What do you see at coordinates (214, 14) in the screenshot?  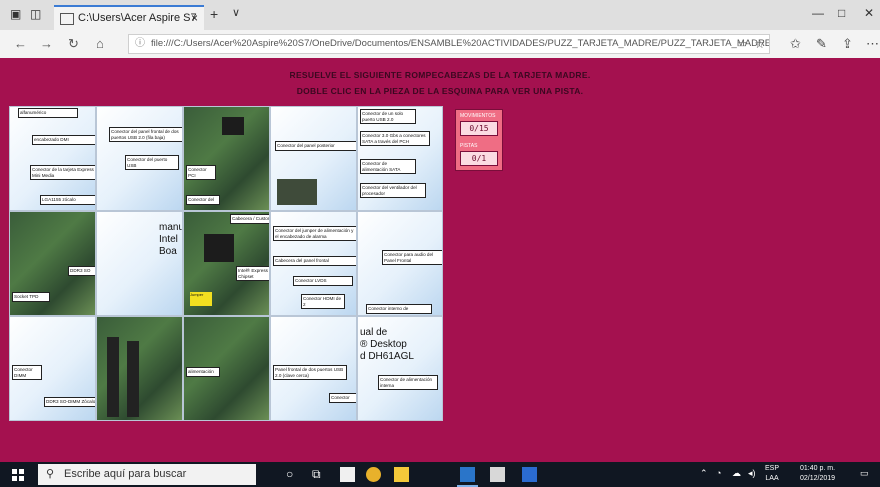 I see `new-tab-button: +` at bounding box center [214, 14].